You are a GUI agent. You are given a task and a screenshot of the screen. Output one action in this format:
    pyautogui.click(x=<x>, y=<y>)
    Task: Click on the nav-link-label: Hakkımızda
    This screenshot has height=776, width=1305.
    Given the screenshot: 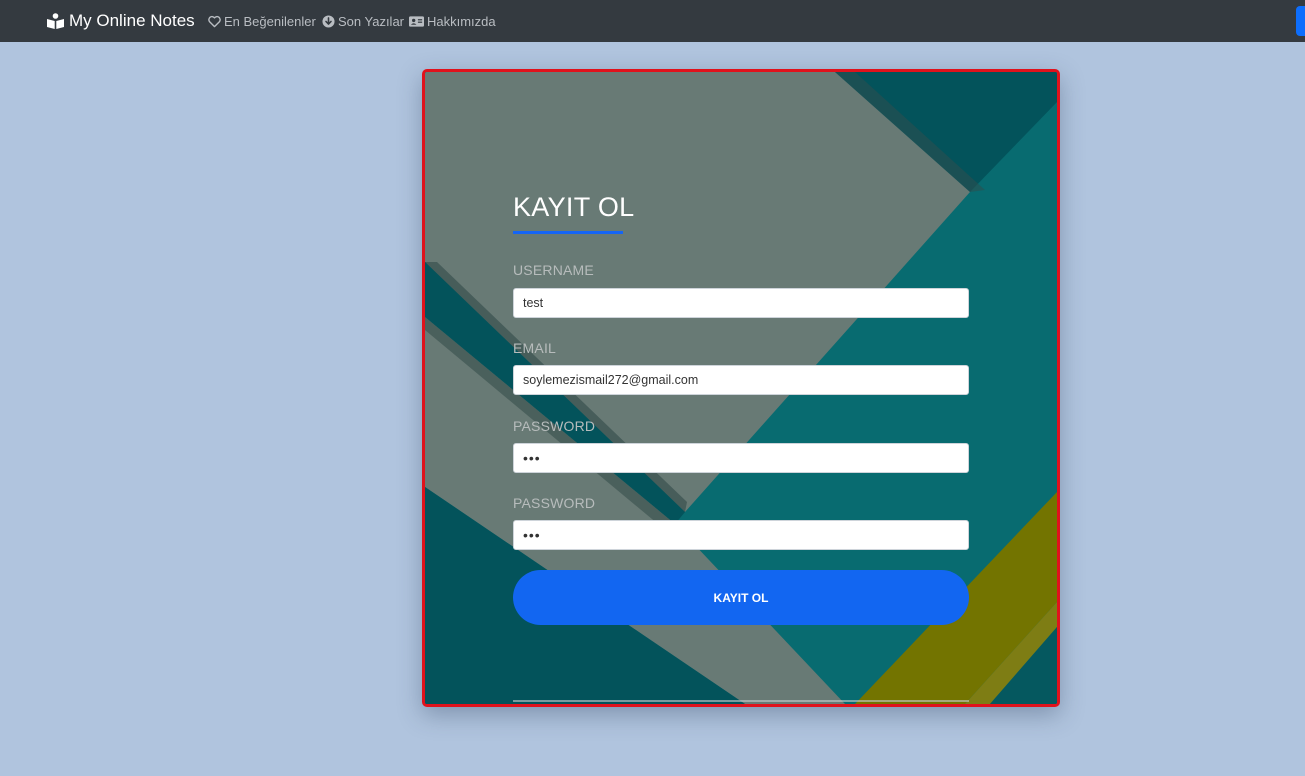 What is the action you would take?
    pyautogui.click(x=461, y=21)
    